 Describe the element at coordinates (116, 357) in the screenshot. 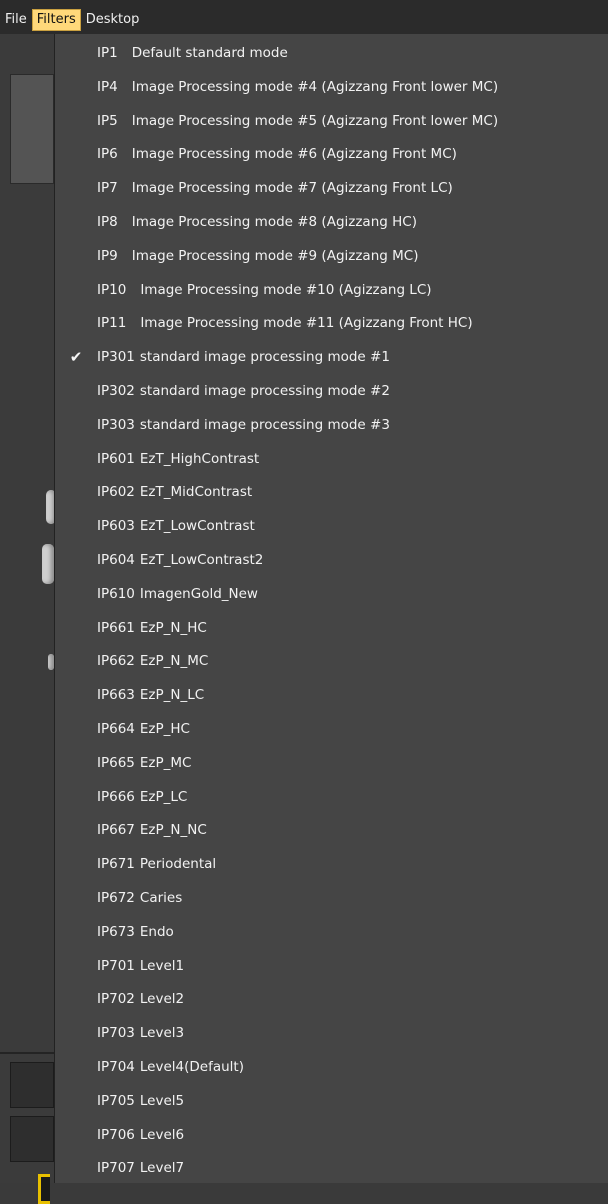

I see `filter-code: IP301` at that location.